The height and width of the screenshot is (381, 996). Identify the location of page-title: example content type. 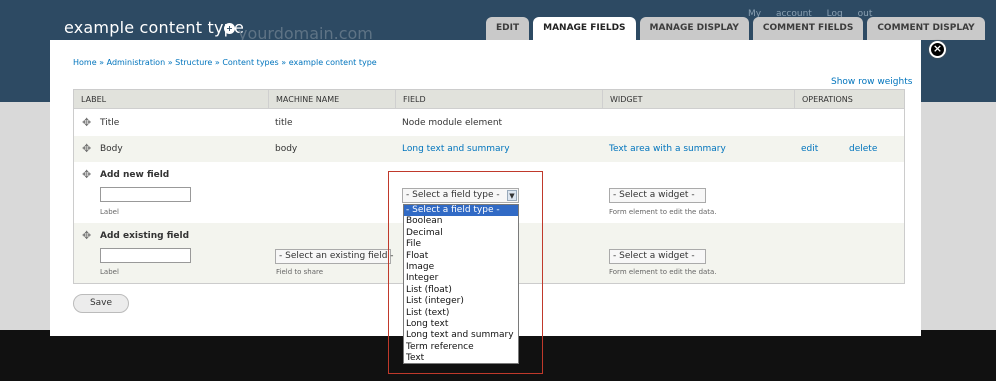
(154, 27).